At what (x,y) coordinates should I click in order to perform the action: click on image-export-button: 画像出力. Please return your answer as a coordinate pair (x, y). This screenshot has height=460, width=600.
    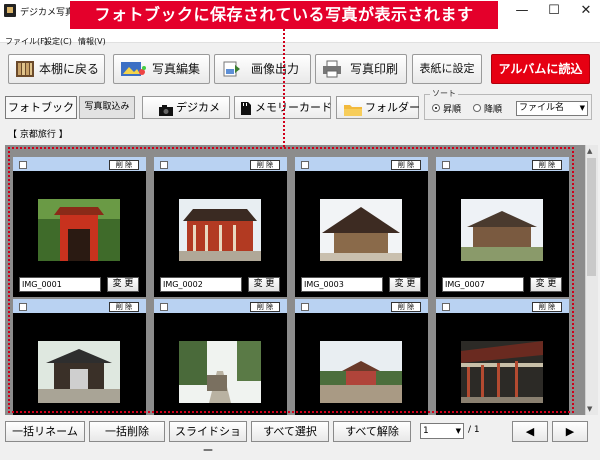
    Looking at the image, I should click on (262, 69).